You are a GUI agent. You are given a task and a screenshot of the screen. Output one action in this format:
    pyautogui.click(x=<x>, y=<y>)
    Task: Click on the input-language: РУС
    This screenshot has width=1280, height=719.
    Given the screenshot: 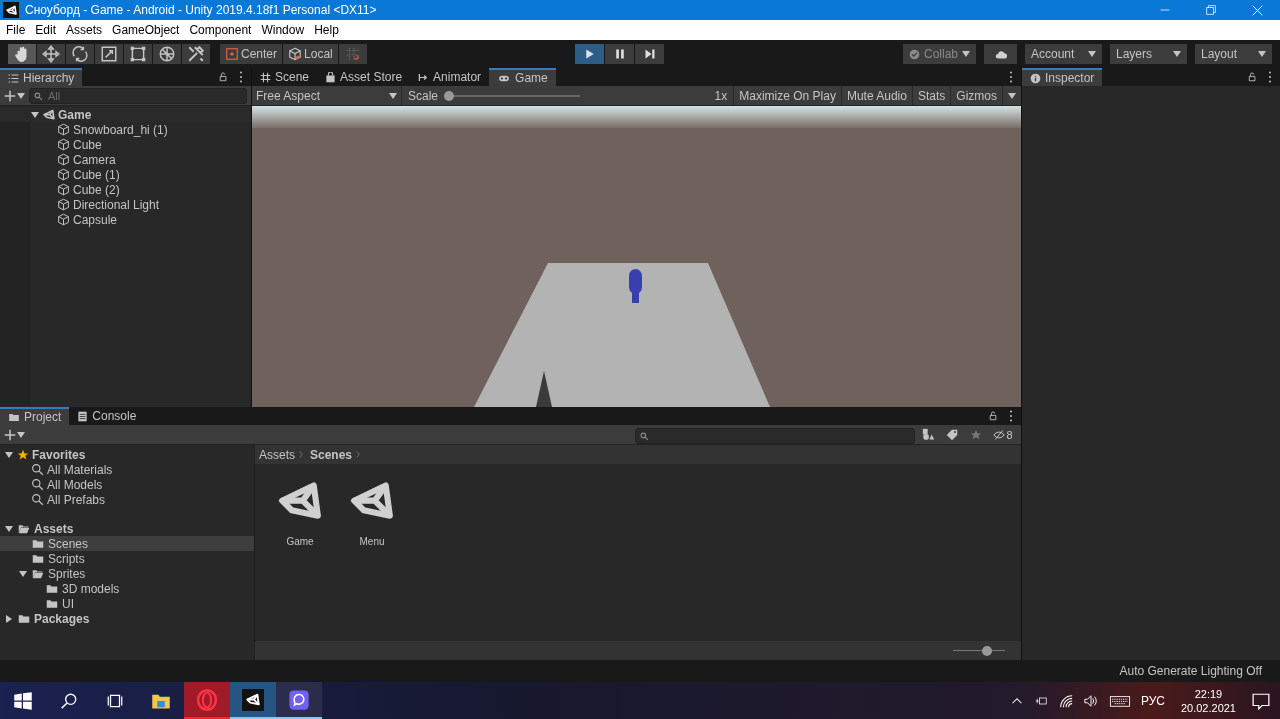 What is the action you would take?
    pyautogui.click(x=1152, y=700)
    